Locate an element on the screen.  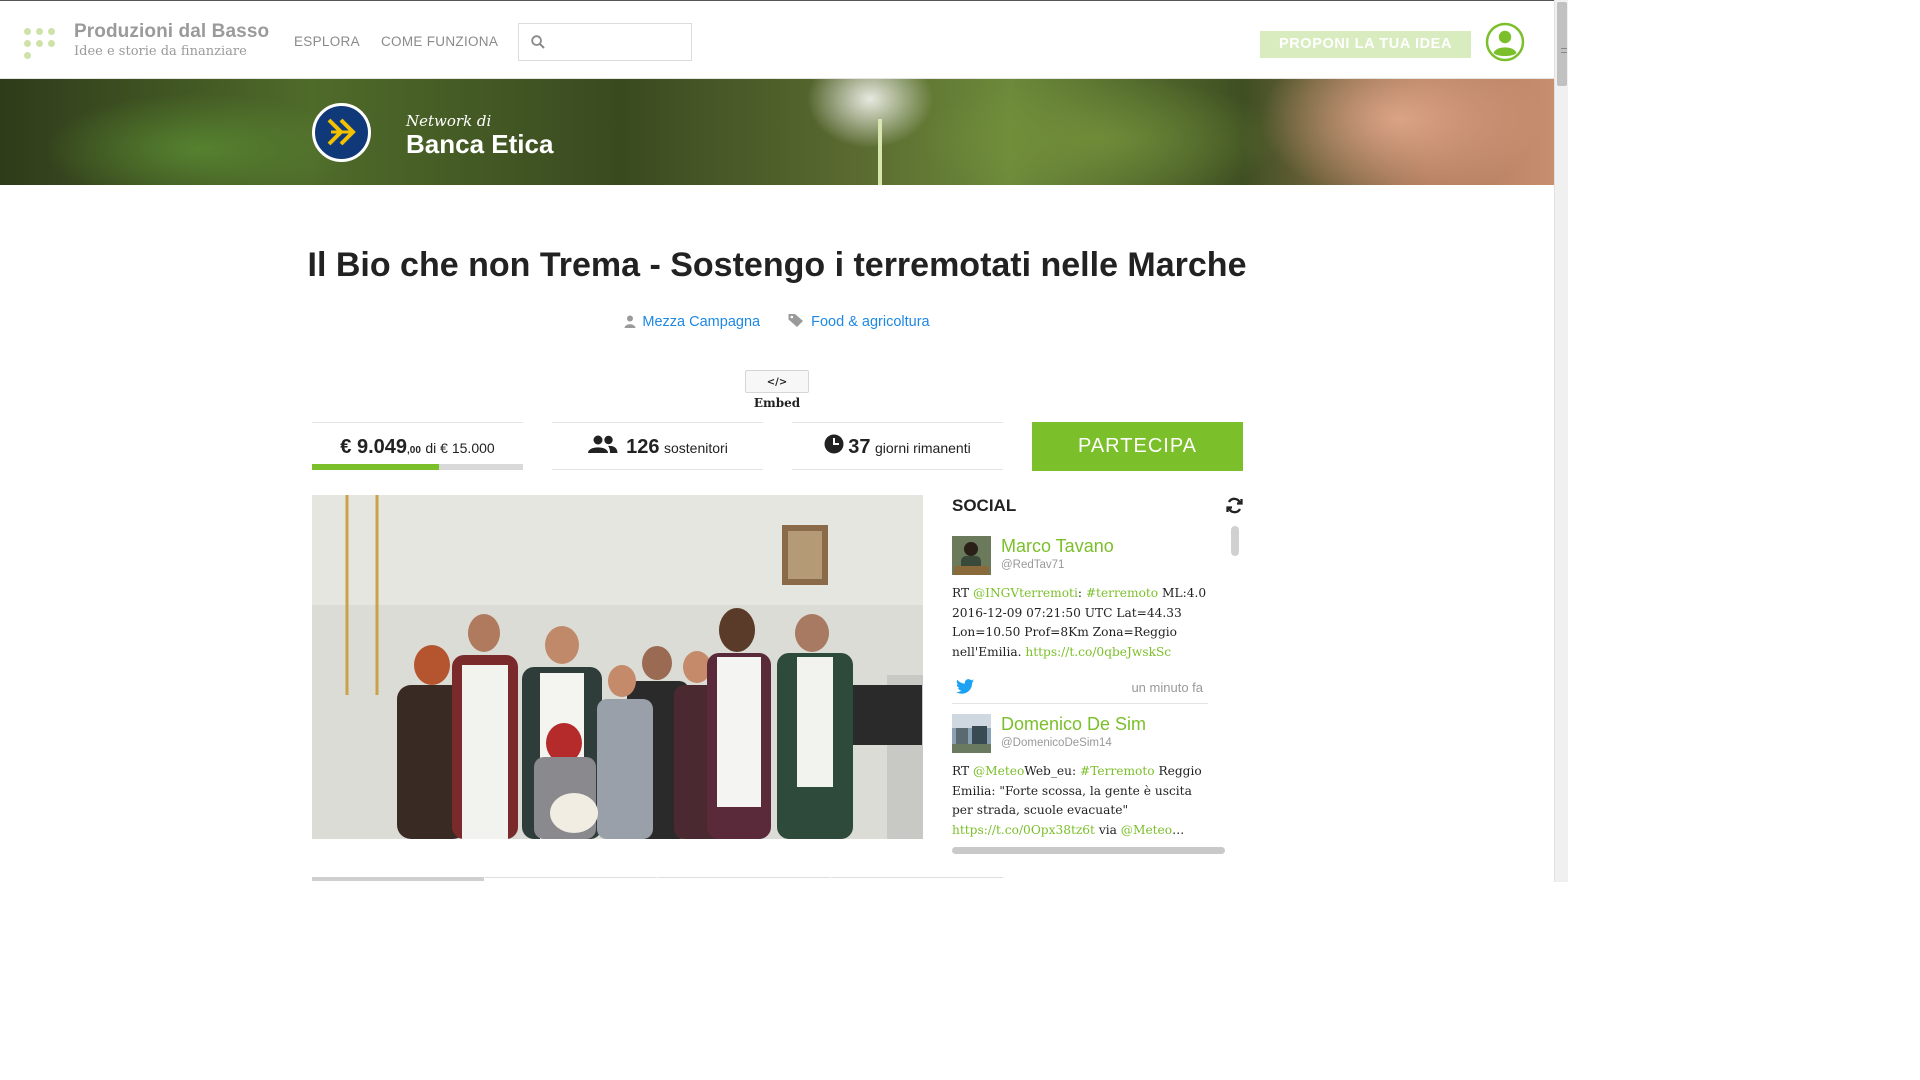
group-photo-illustration is located at coordinates (617, 667).